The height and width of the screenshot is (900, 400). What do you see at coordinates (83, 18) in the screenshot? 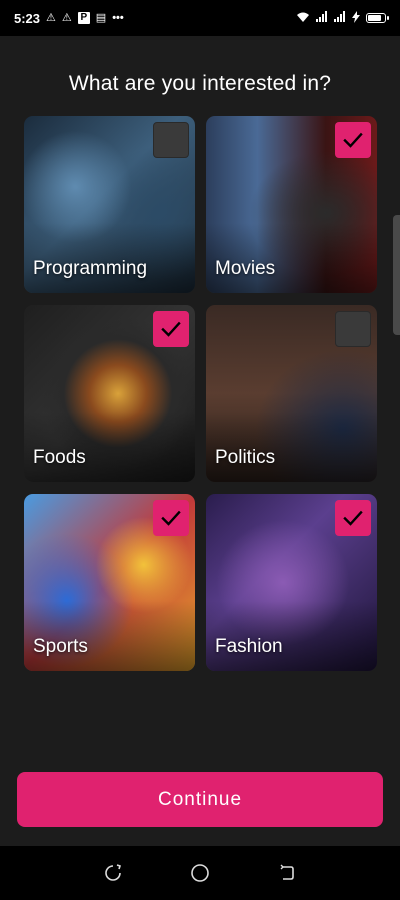
I see `parking-icon: P` at bounding box center [83, 18].